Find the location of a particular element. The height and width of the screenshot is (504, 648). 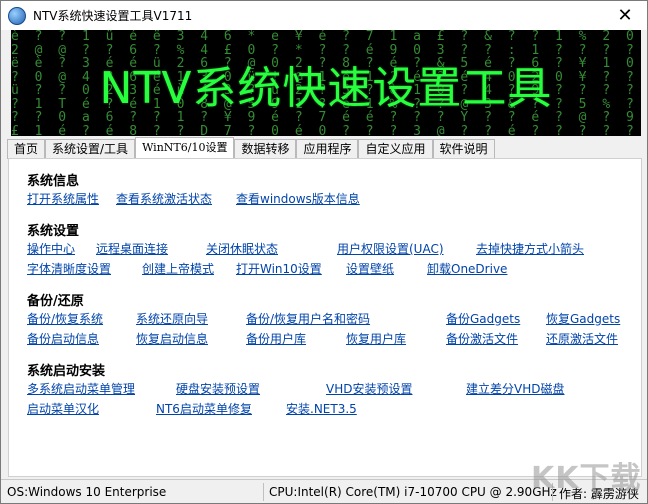

link-create-diff-vhd: 建立差分VHD磁盘 is located at coordinates (515, 388).